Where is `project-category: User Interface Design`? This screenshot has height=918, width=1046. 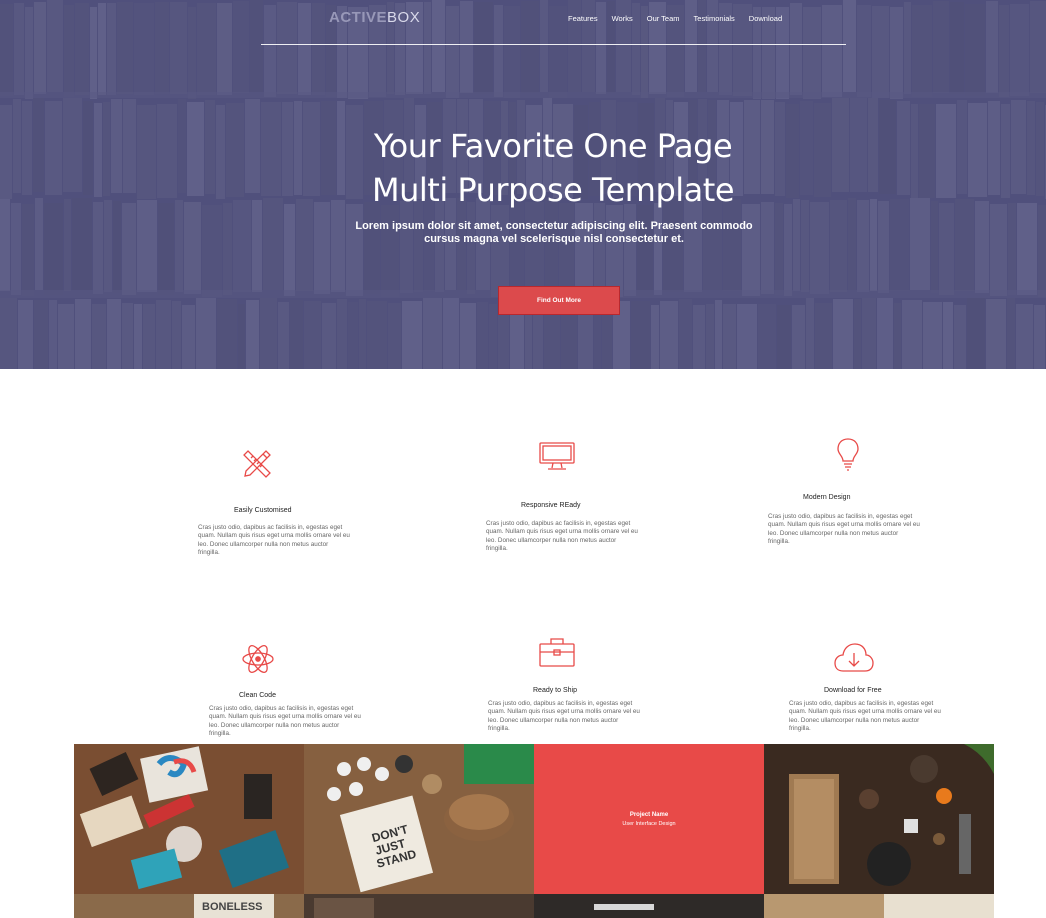
project-category: User Interface Design is located at coordinates (649, 823).